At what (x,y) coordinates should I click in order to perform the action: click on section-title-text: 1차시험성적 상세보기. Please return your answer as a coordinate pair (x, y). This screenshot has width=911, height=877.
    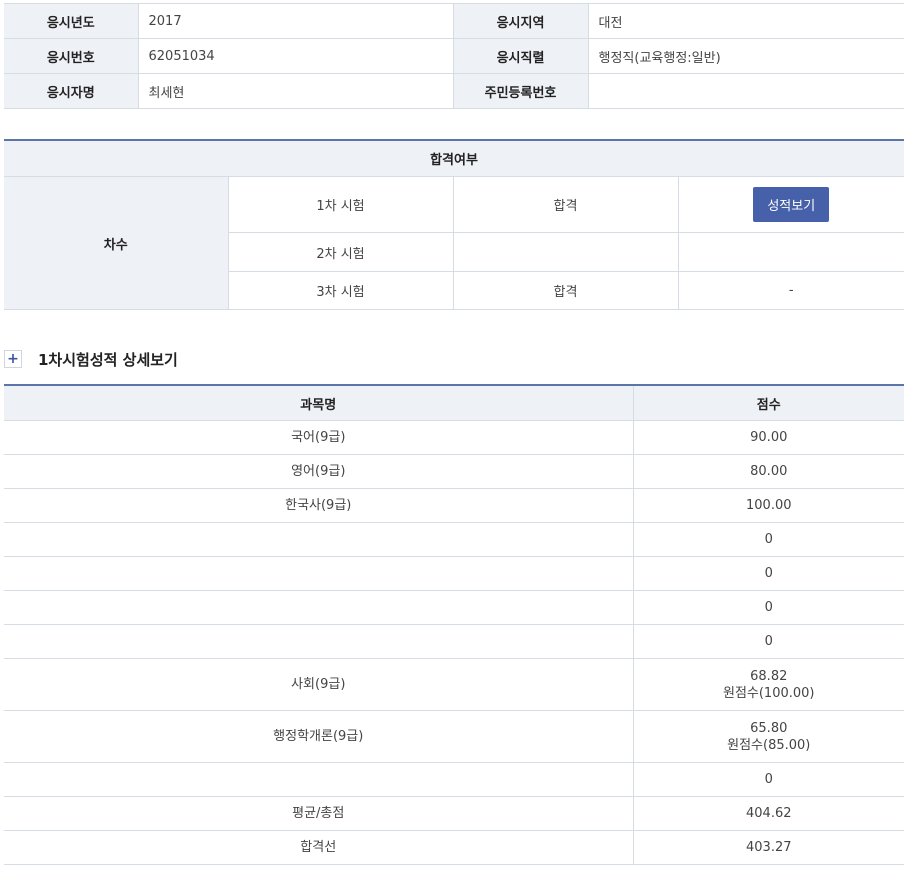
    Looking at the image, I should click on (108, 359).